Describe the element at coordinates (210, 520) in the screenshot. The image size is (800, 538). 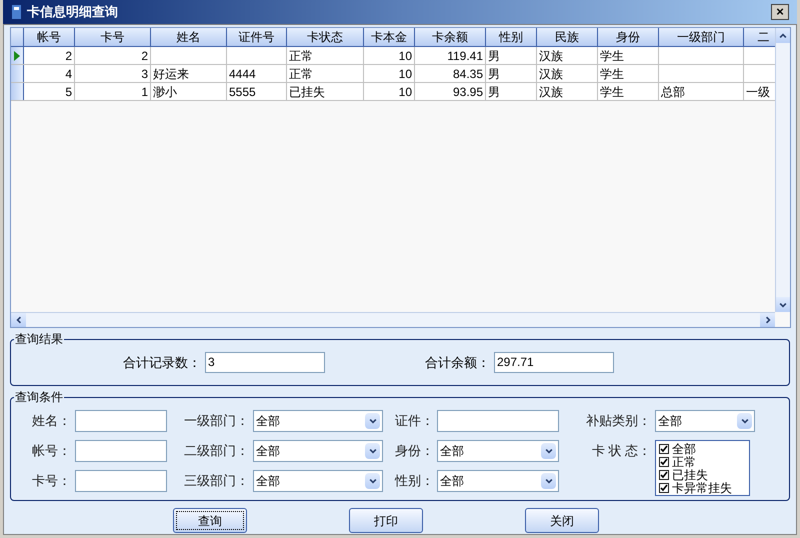
I see `action-button: 查询` at that location.